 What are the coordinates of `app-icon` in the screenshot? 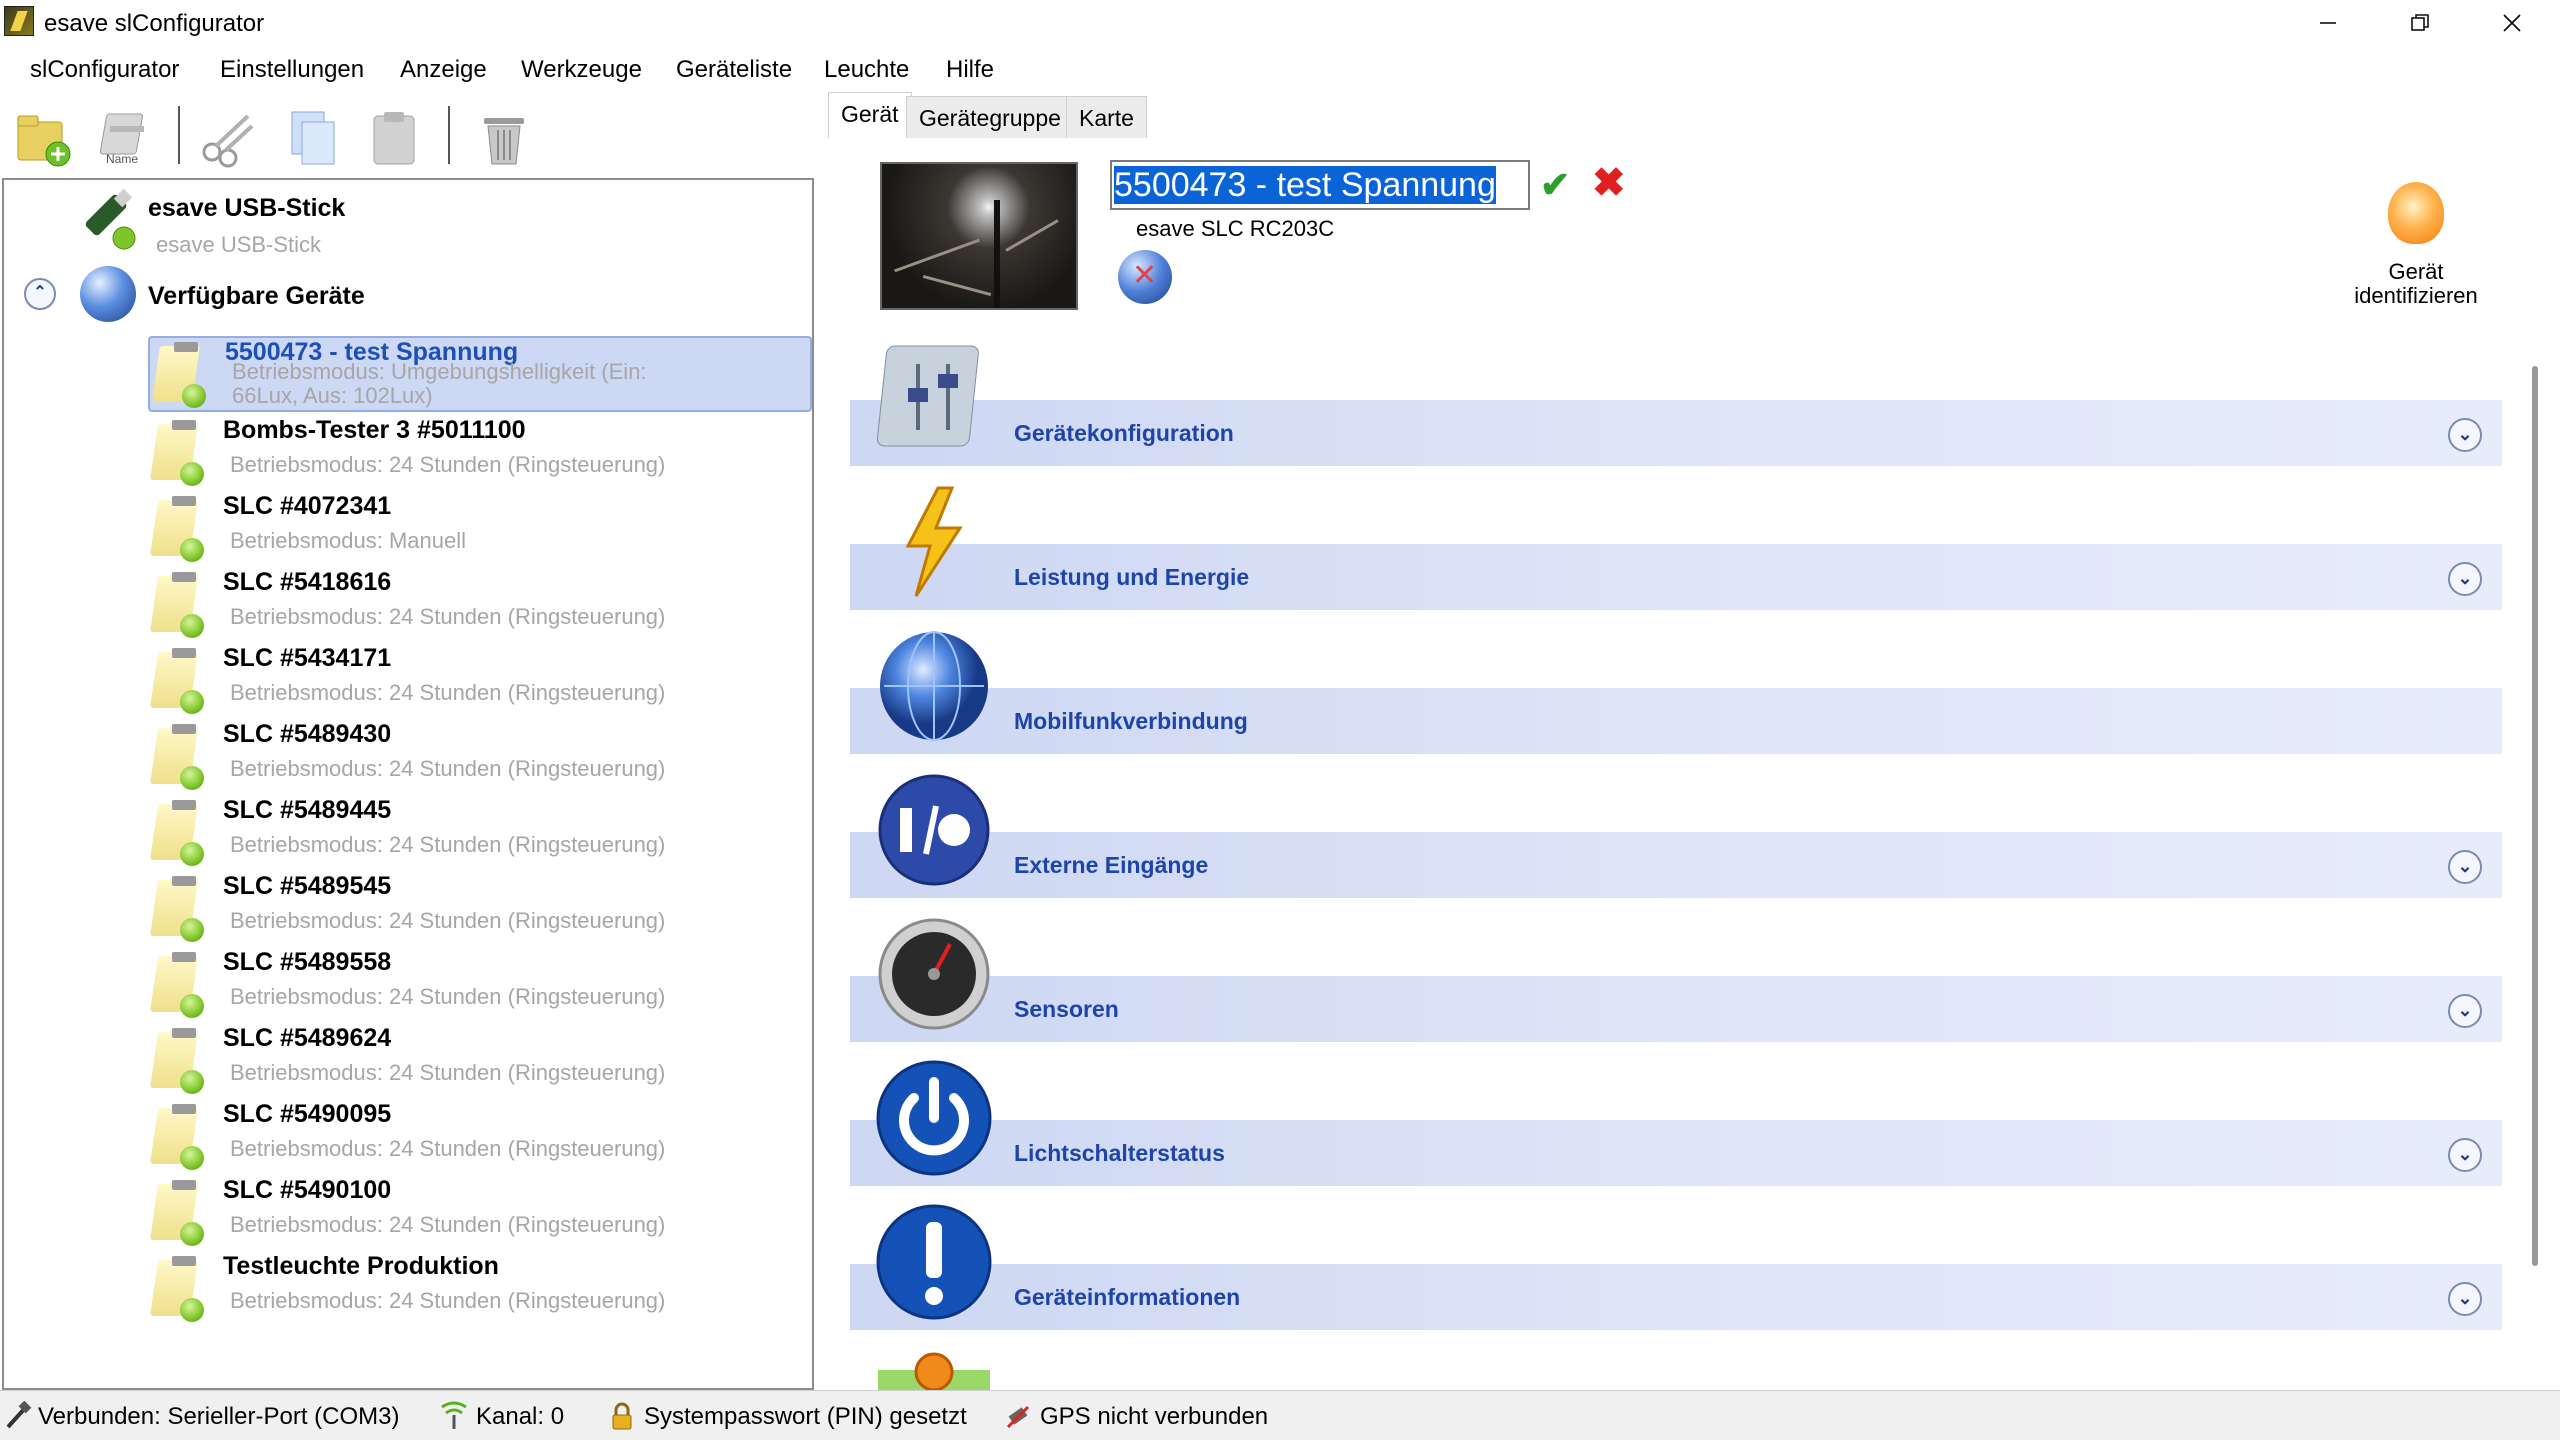 It's located at (19, 21).